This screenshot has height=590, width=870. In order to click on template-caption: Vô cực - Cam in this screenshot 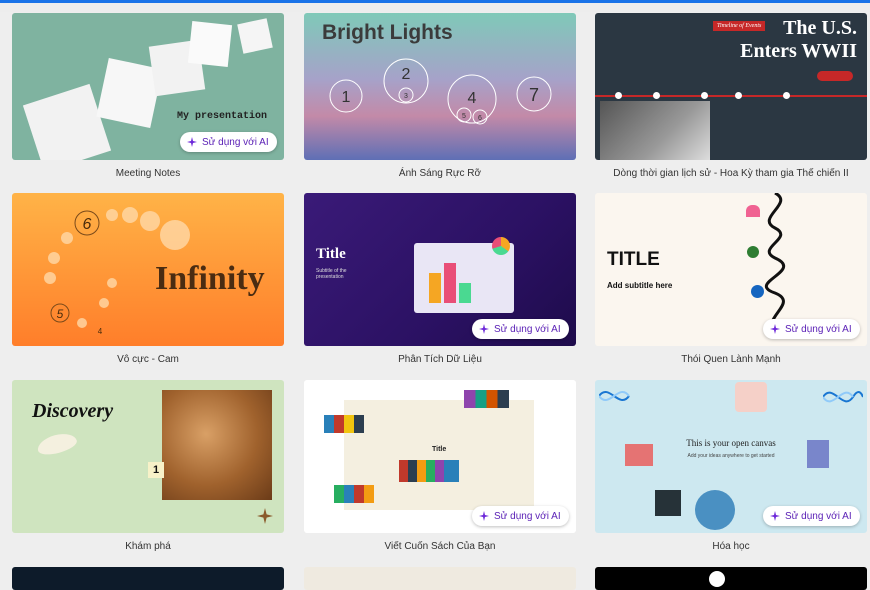, I will do `click(148, 359)`.